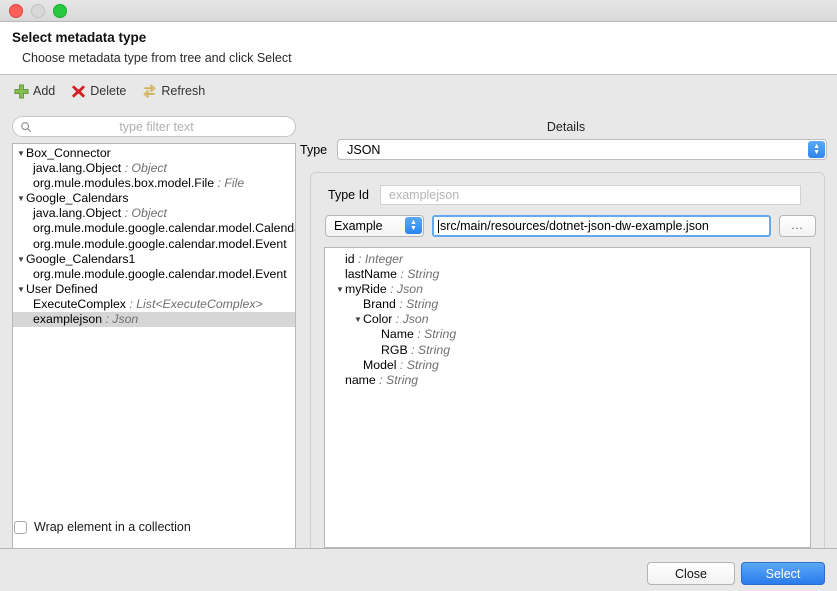  I want to click on tree-item-label: java.lang.Object, so click(77, 213).